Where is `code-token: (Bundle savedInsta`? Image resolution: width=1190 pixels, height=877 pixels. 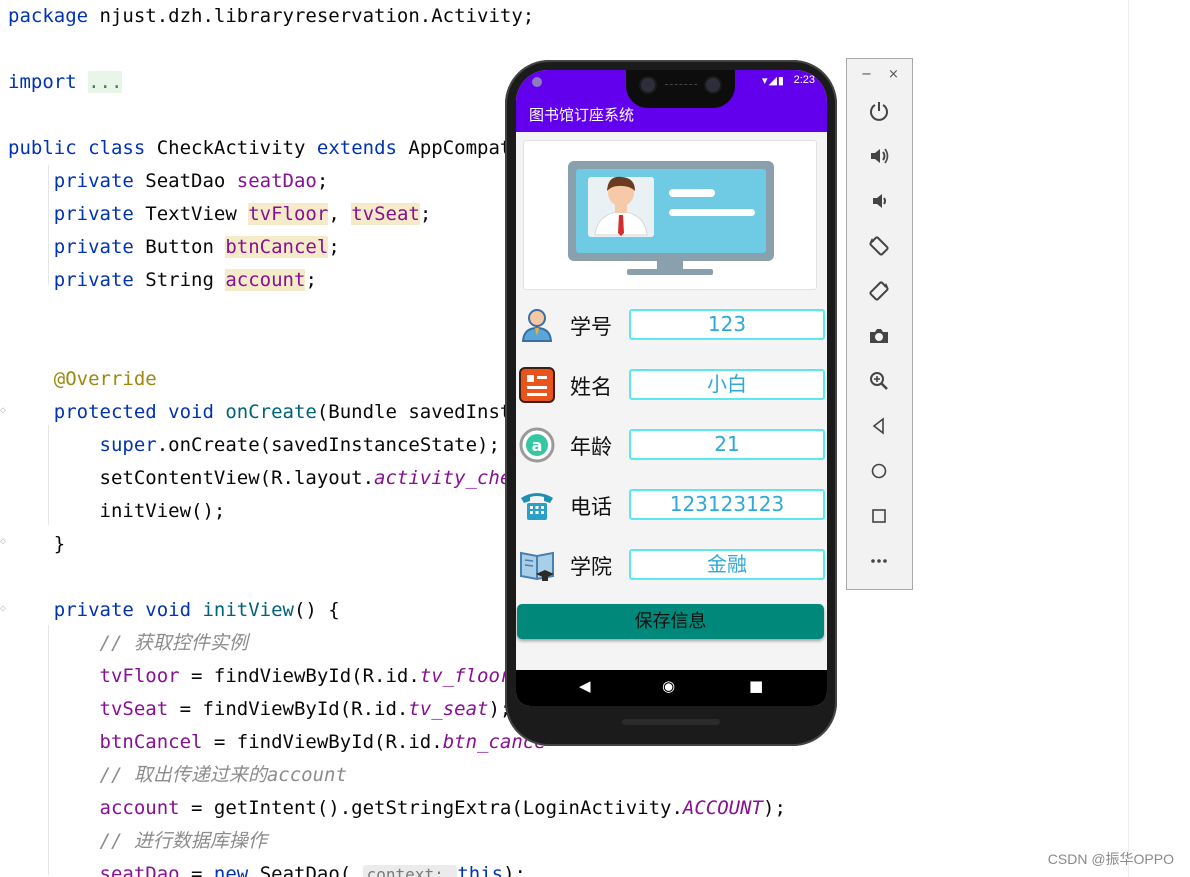 code-token: (Bundle savedInsta is located at coordinates (419, 412).